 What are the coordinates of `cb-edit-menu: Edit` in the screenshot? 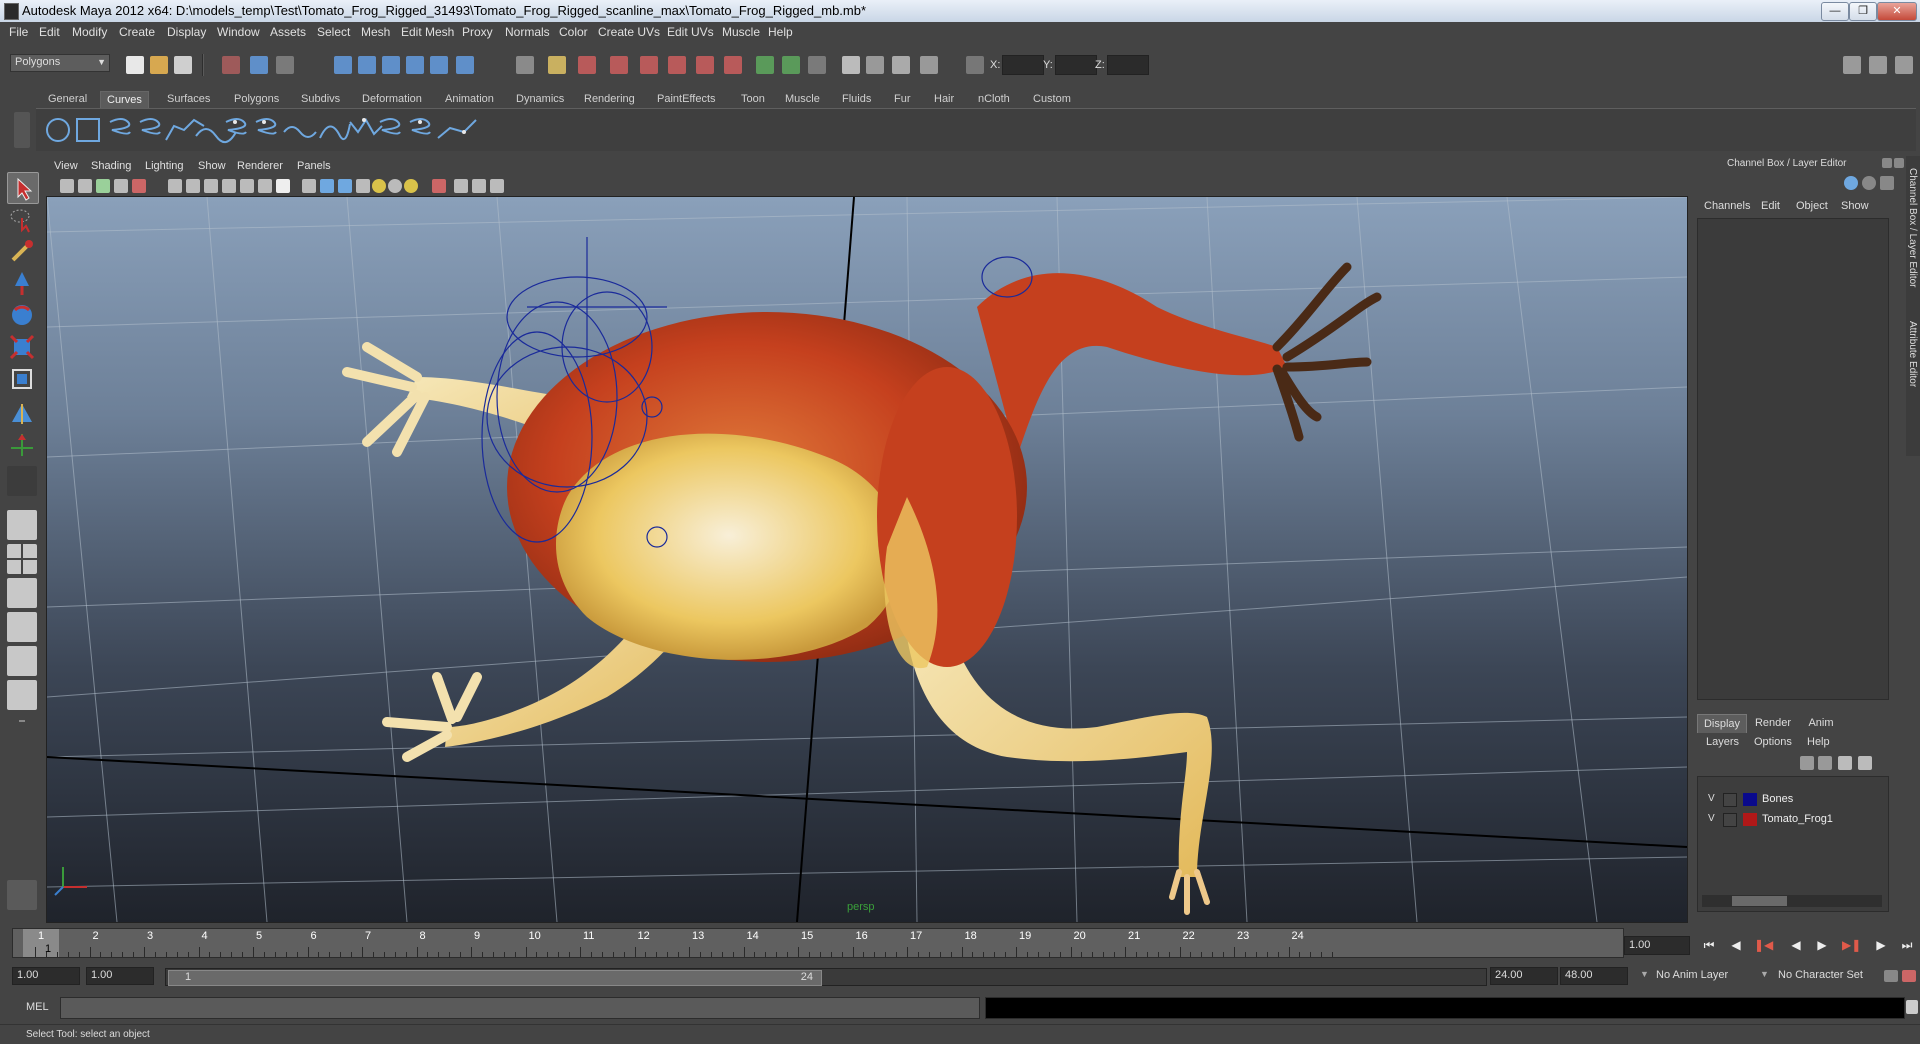 It's located at (1770, 206).